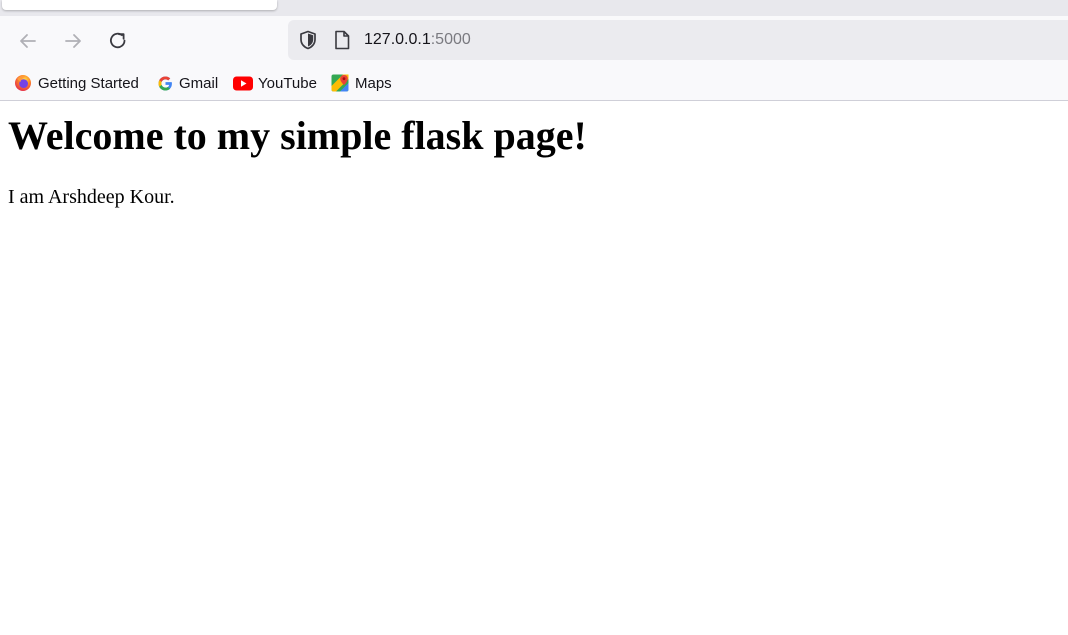 The height and width of the screenshot is (635, 1068). Describe the element at coordinates (450, 39) in the screenshot. I see `url-port: :5000` at that location.